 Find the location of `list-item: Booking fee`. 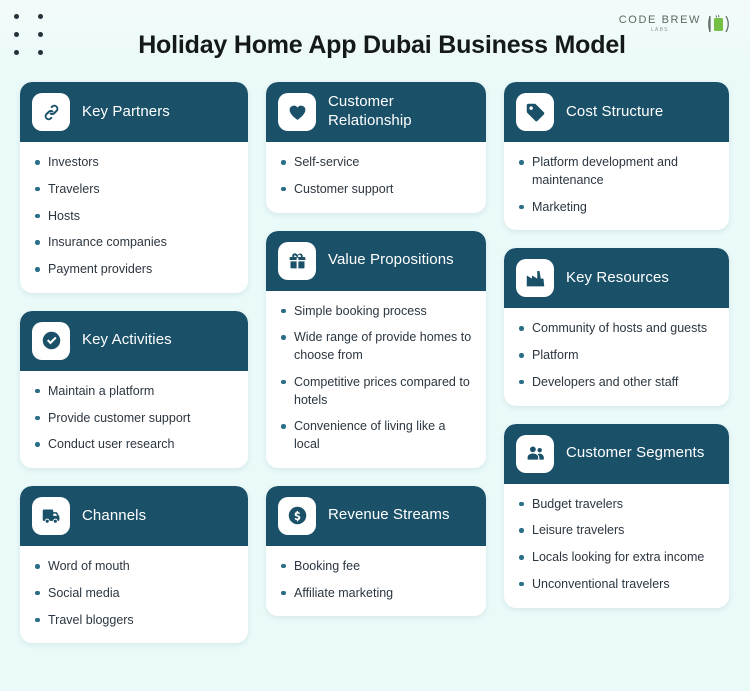

list-item: Booking fee is located at coordinates (376, 567).